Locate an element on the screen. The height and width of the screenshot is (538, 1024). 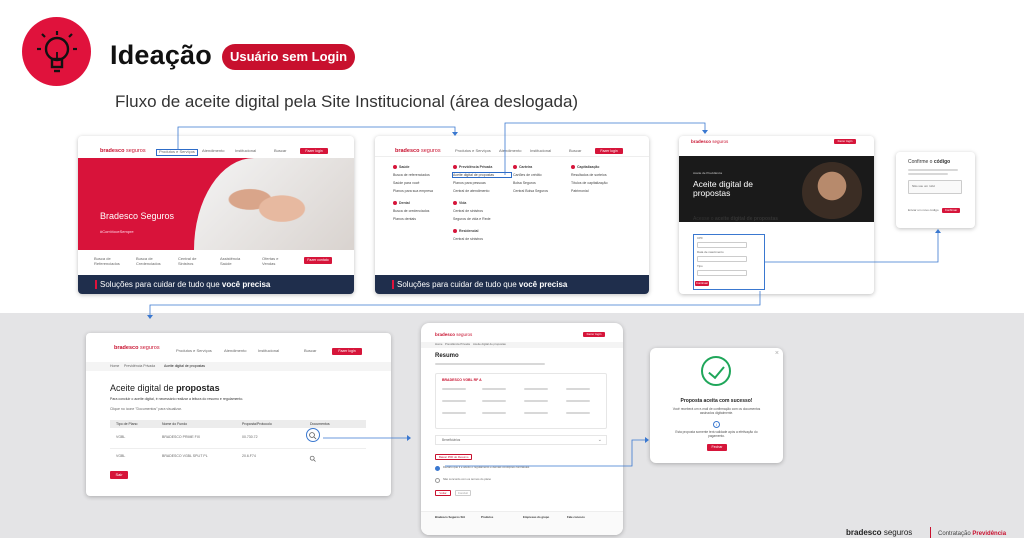
corner-brand-logo: bradesco seguros is located at coordinates (879, 532).